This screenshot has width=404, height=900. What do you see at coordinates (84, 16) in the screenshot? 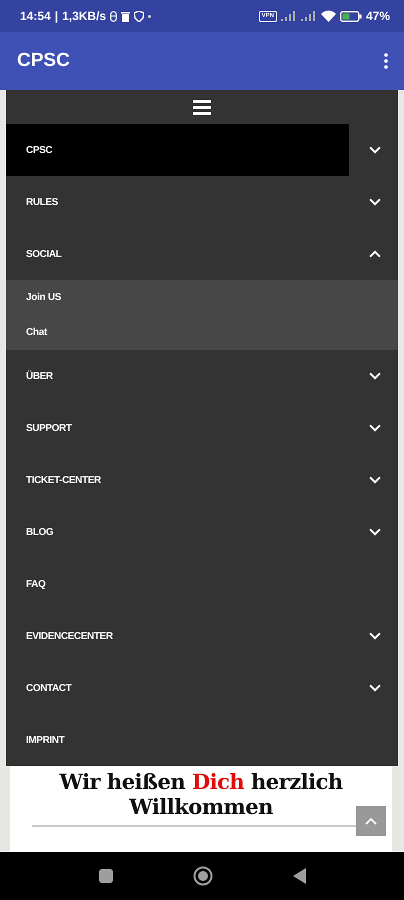
I see `network-speed: 1,3KB/s` at bounding box center [84, 16].